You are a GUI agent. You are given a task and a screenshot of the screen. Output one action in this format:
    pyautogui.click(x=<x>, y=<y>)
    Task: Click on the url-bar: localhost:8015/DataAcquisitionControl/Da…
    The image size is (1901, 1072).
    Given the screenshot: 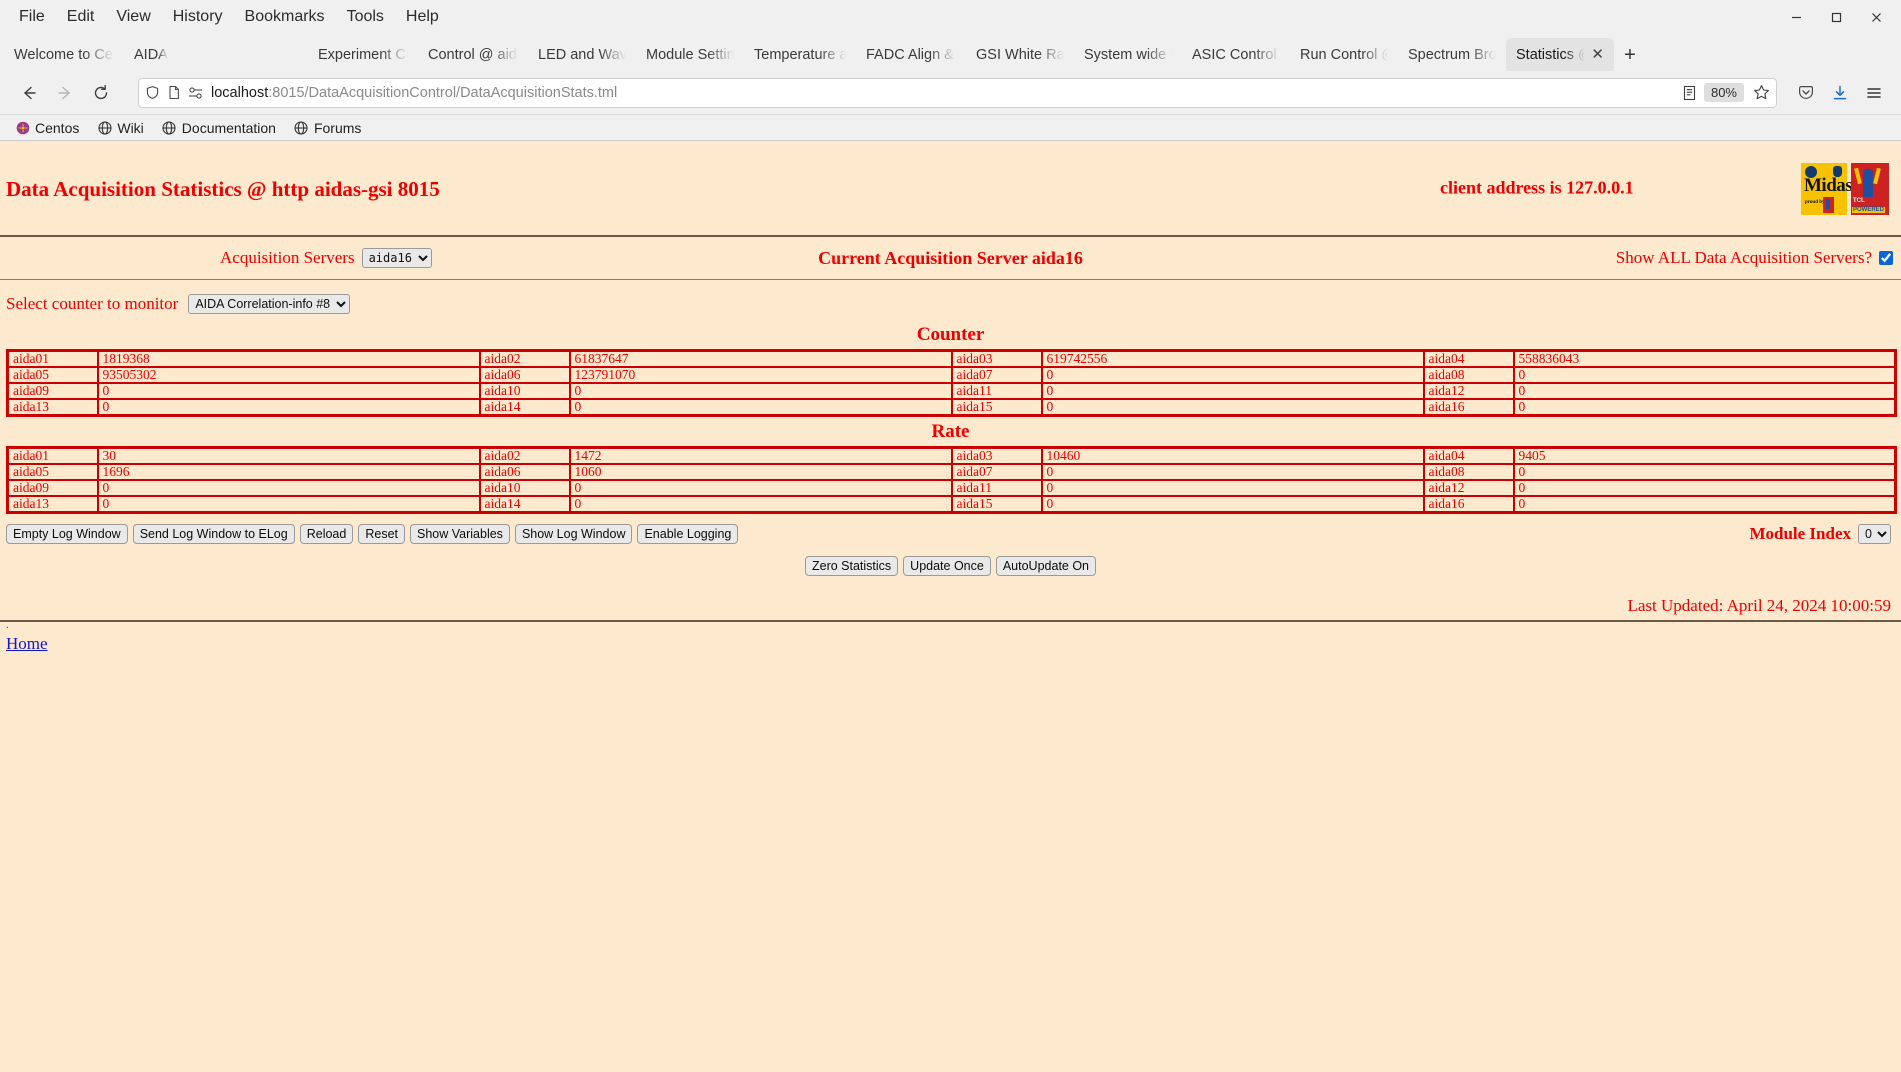 What is the action you would take?
    pyautogui.click(x=957, y=92)
    